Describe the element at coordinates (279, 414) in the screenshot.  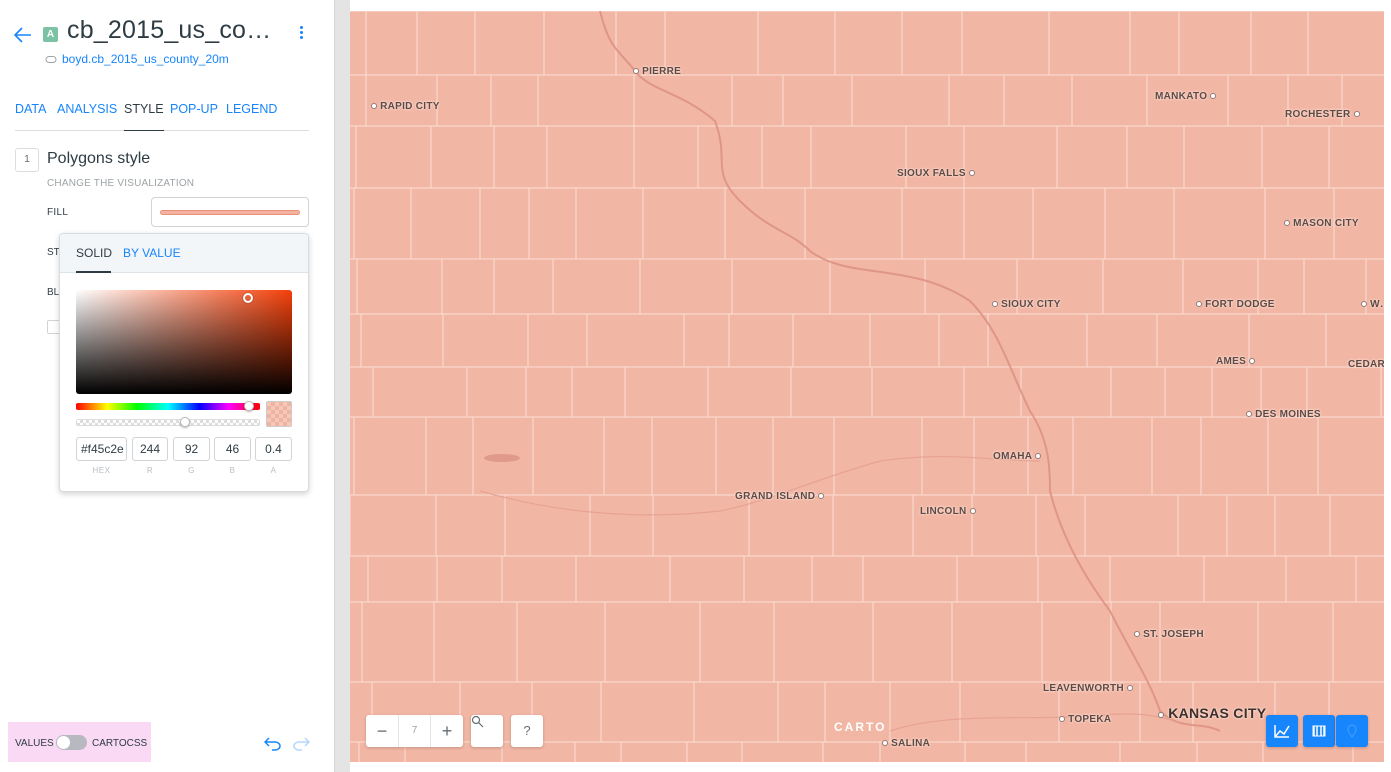
I see `color-preview-swatch` at that location.